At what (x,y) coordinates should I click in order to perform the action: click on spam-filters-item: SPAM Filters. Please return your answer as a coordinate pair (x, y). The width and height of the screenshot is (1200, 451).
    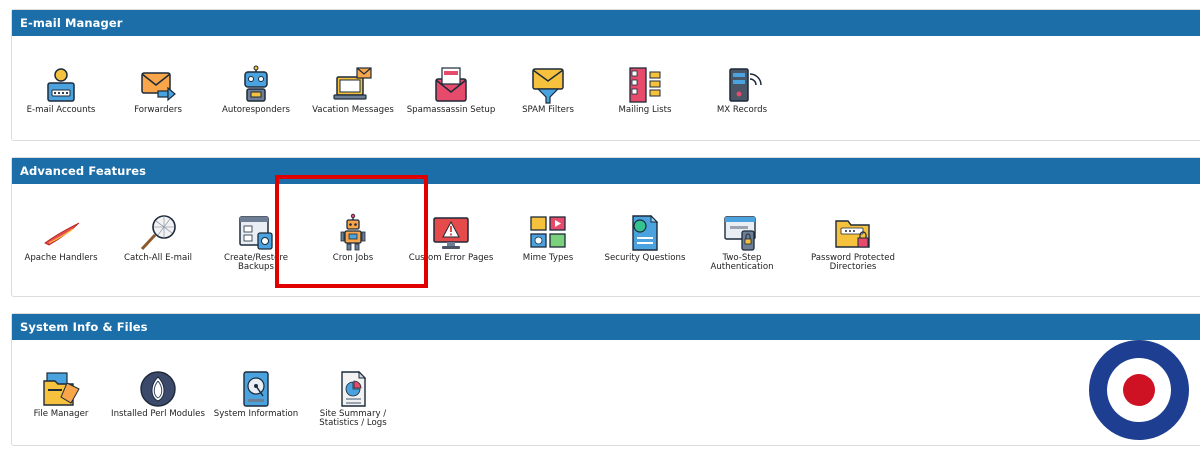
    Looking at the image, I should click on (548, 90).